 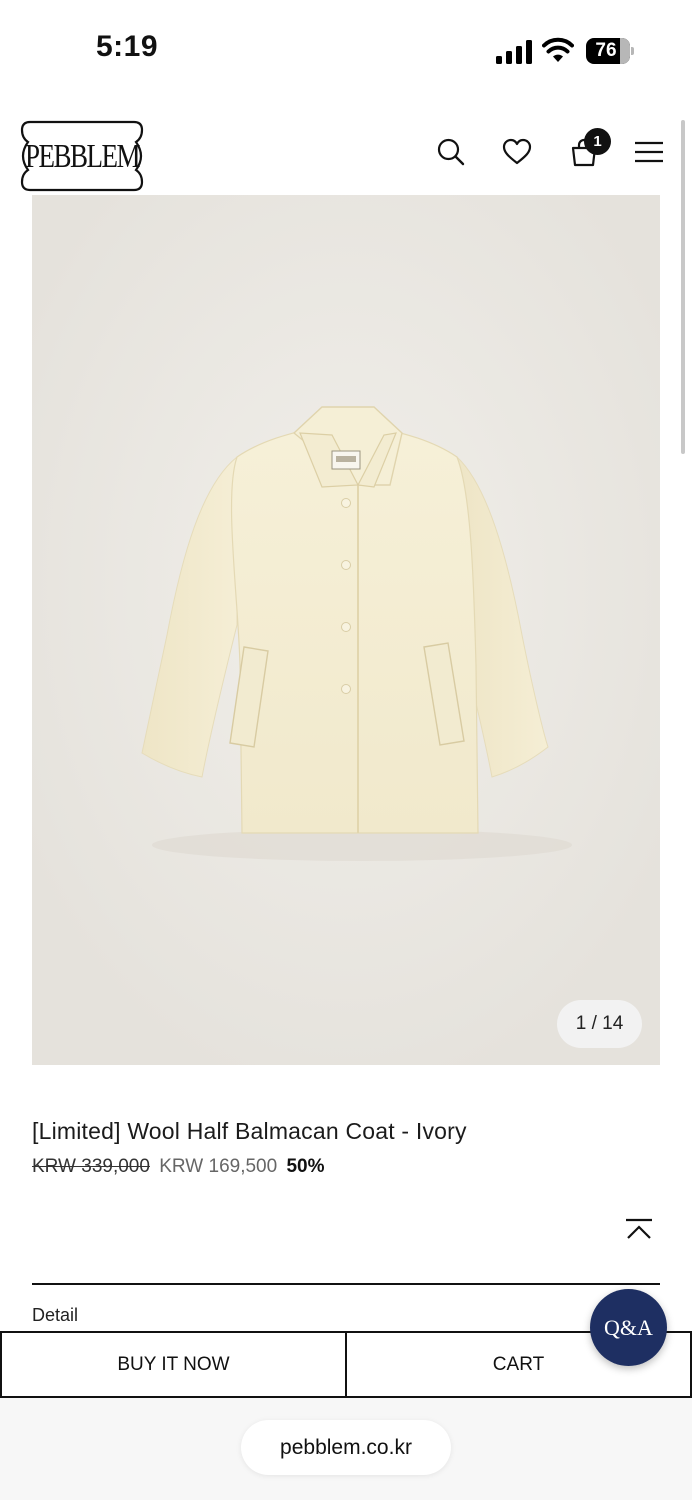 I want to click on original-price: KRW 339,000, so click(x=91, y=1166).